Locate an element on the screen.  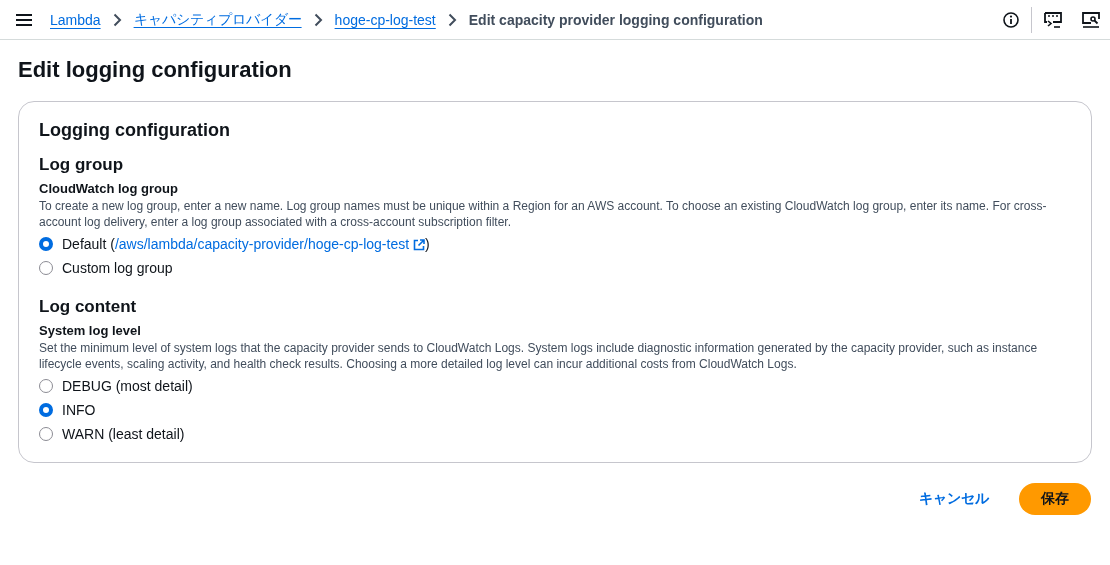
external-link-icon is located at coordinates (419, 245).